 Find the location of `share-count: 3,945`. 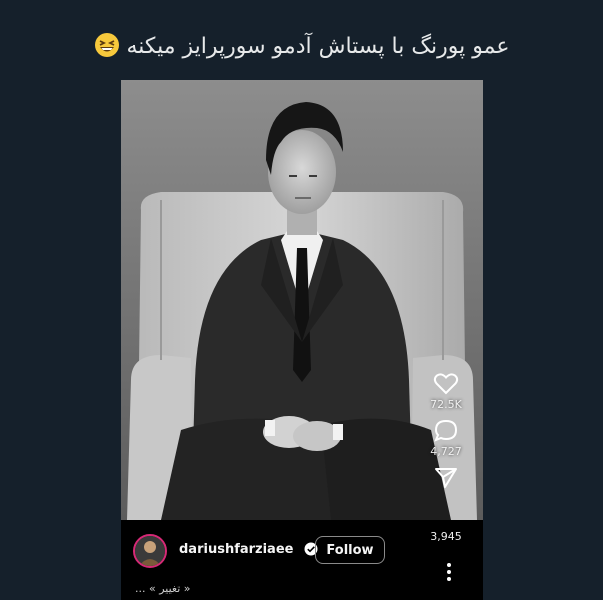

share-count: 3,945 is located at coordinates (446, 536).